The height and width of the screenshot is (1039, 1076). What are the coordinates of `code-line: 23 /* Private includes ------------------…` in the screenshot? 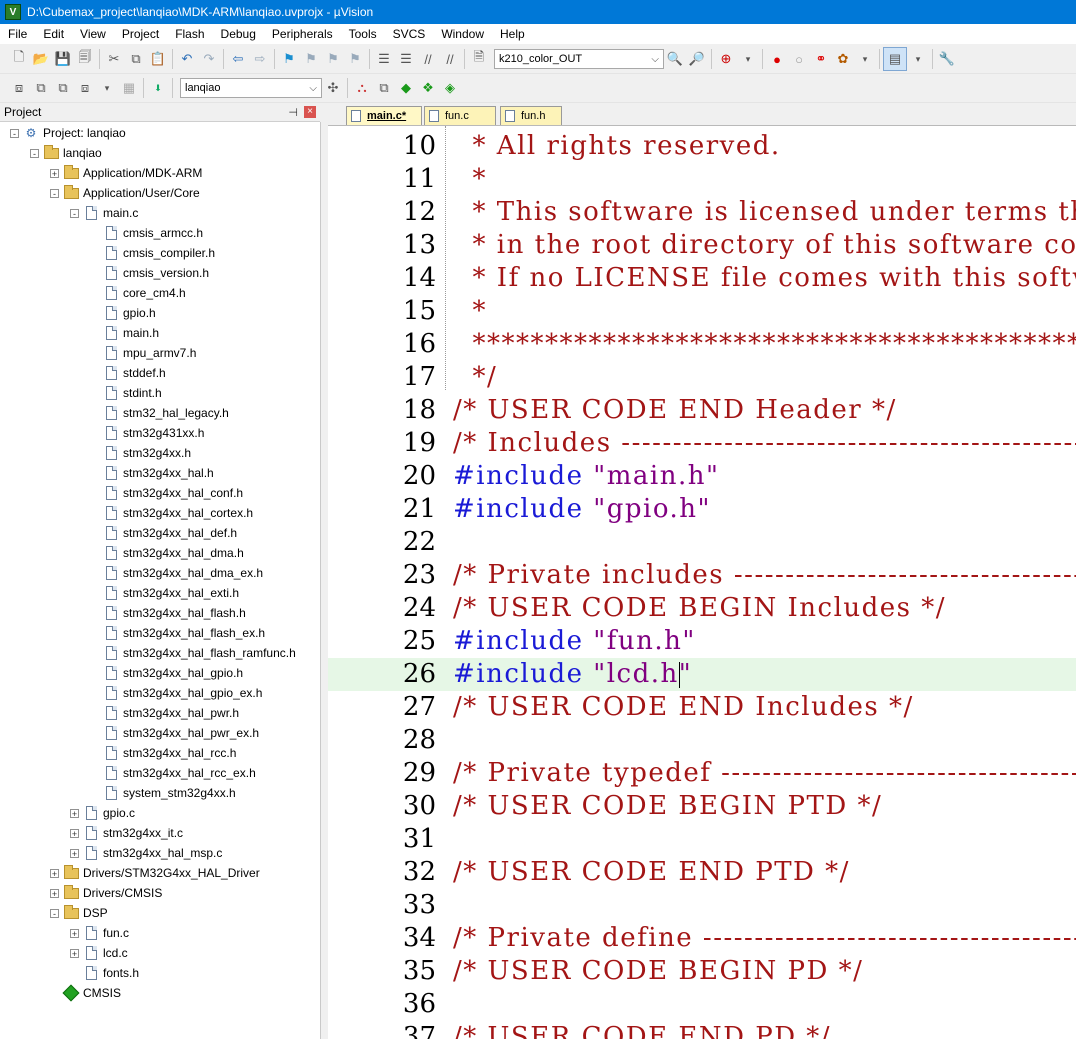 It's located at (702, 575).